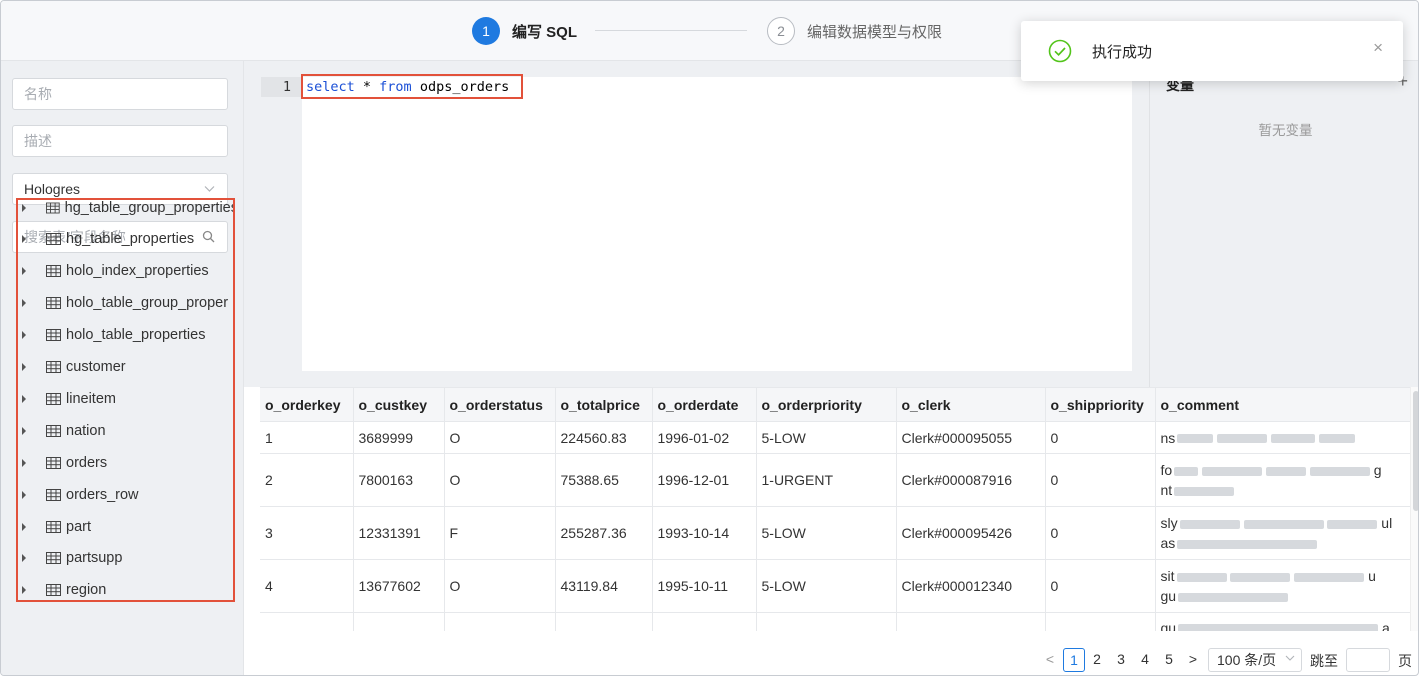 The width and height of the screenshot is (1419, 676). What do you see at coordinates (94, 558) in the screenshot?
I see `tree-item-label: partsupp` at bounding box center [94, 558].